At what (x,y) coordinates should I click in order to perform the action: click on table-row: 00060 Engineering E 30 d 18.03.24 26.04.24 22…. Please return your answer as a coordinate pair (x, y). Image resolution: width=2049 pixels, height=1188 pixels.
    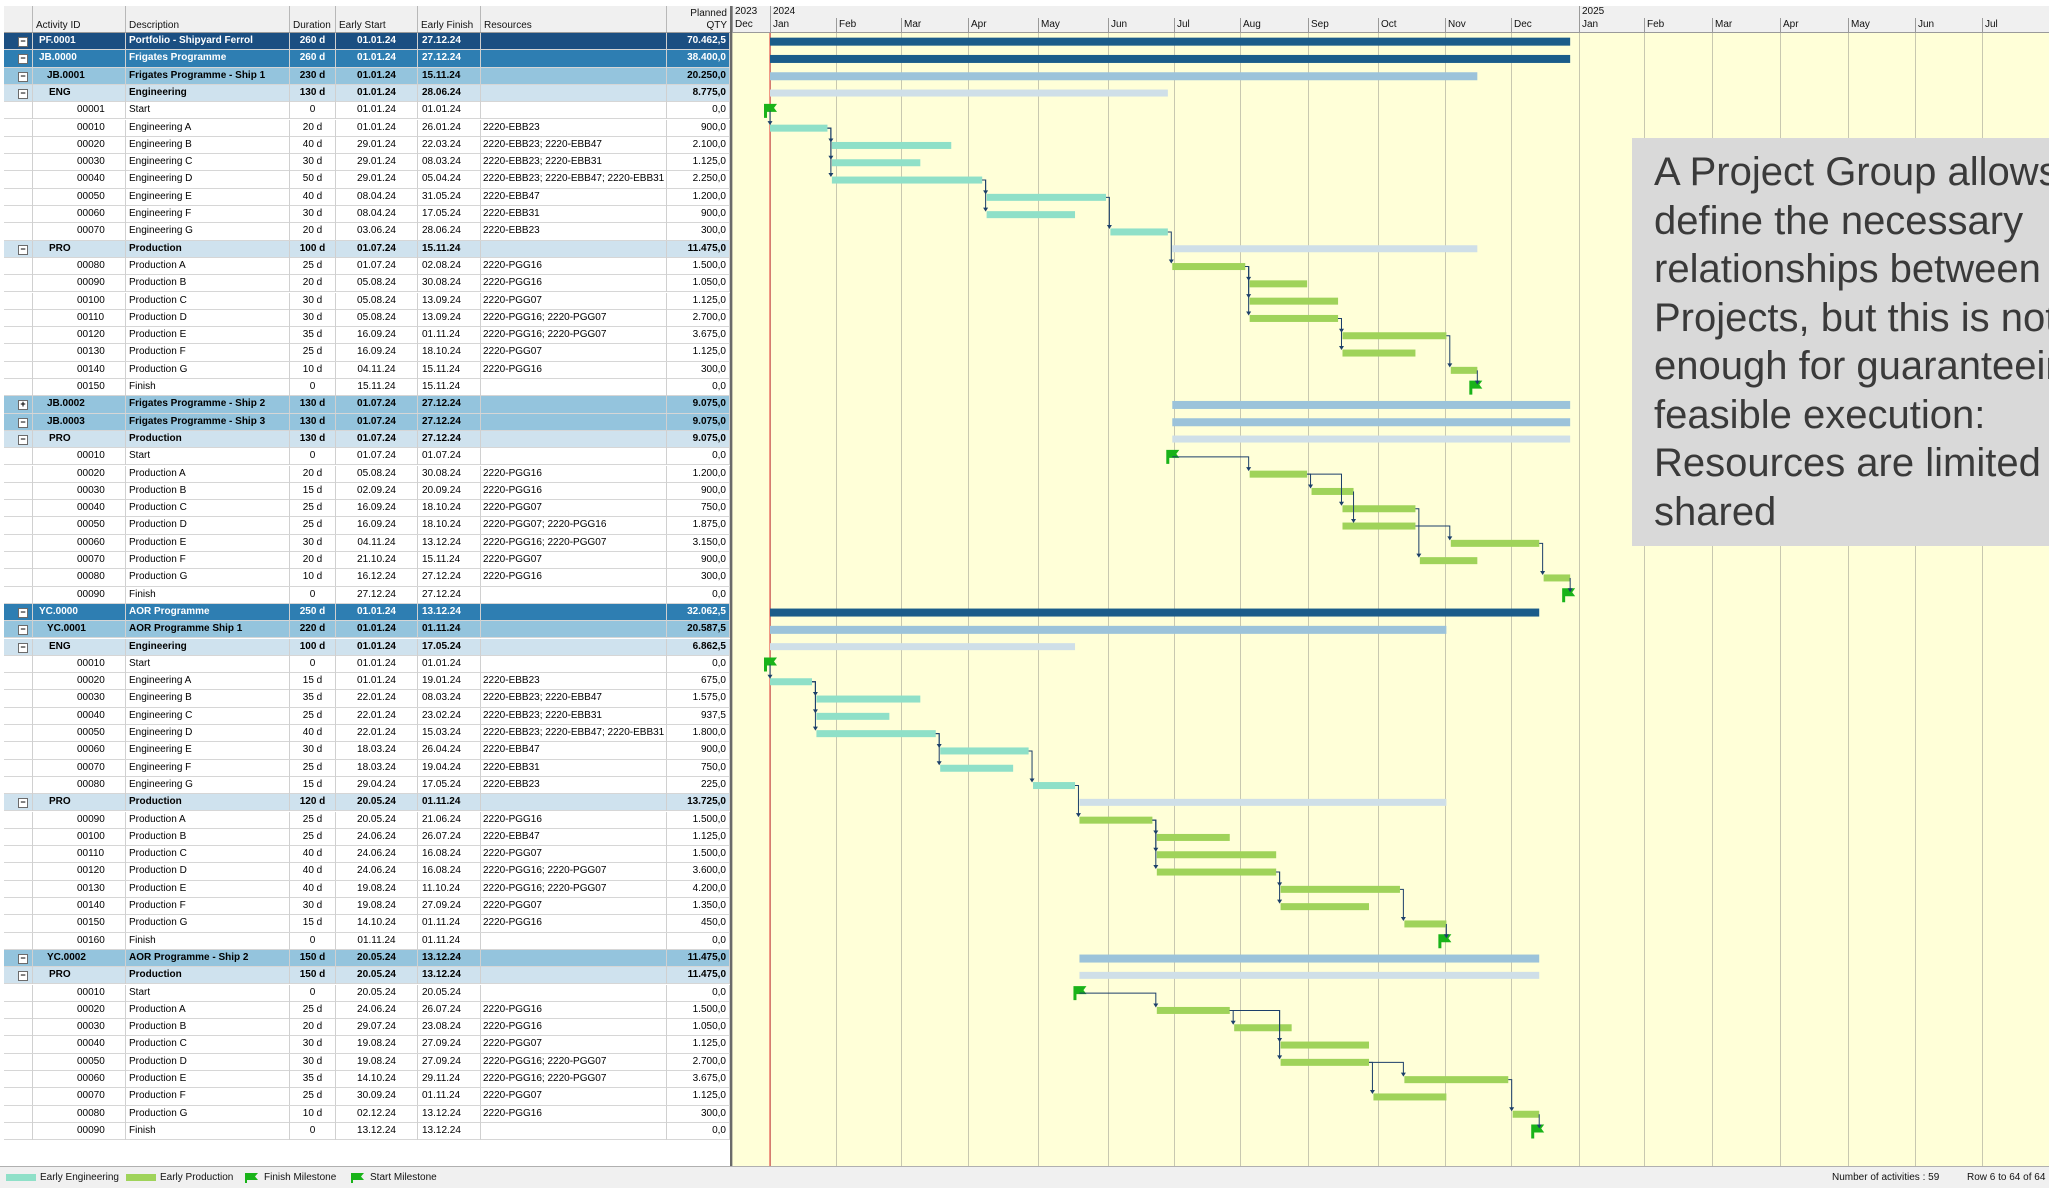
    Looking at the image, I should click on (367, 751).